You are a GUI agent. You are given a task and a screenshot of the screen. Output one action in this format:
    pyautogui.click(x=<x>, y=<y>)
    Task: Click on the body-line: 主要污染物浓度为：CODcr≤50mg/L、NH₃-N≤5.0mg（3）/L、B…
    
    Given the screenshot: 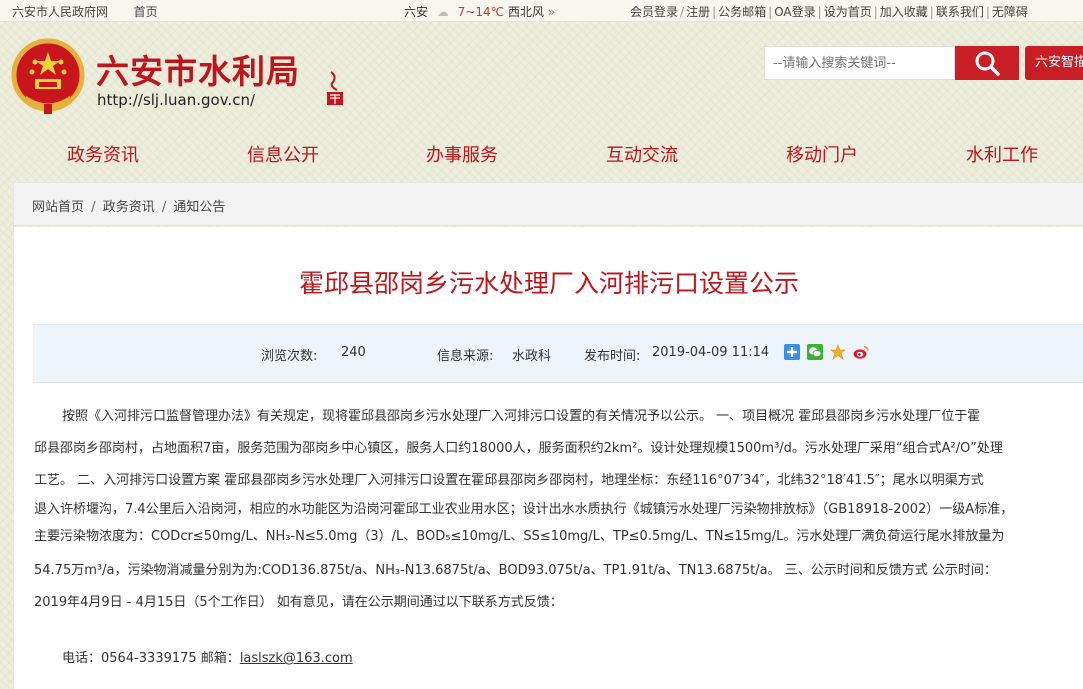 What is the action you would take?
    pyautogui.click(x=519, y=536)
    